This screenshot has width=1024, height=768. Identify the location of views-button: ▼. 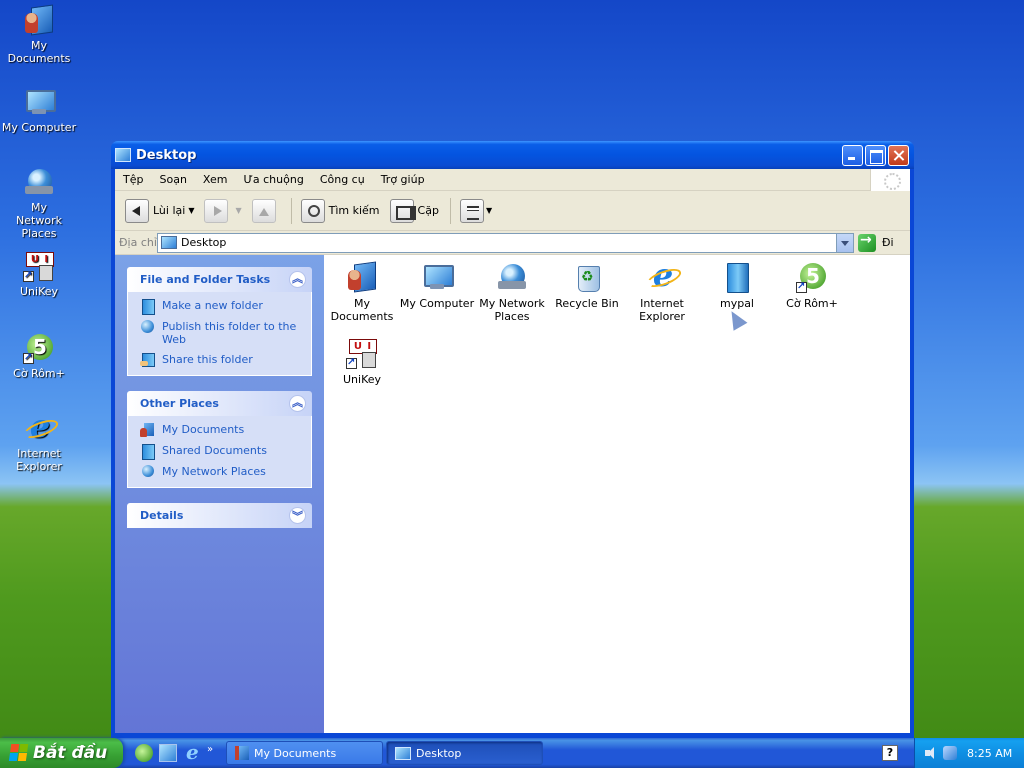
(476, 211).